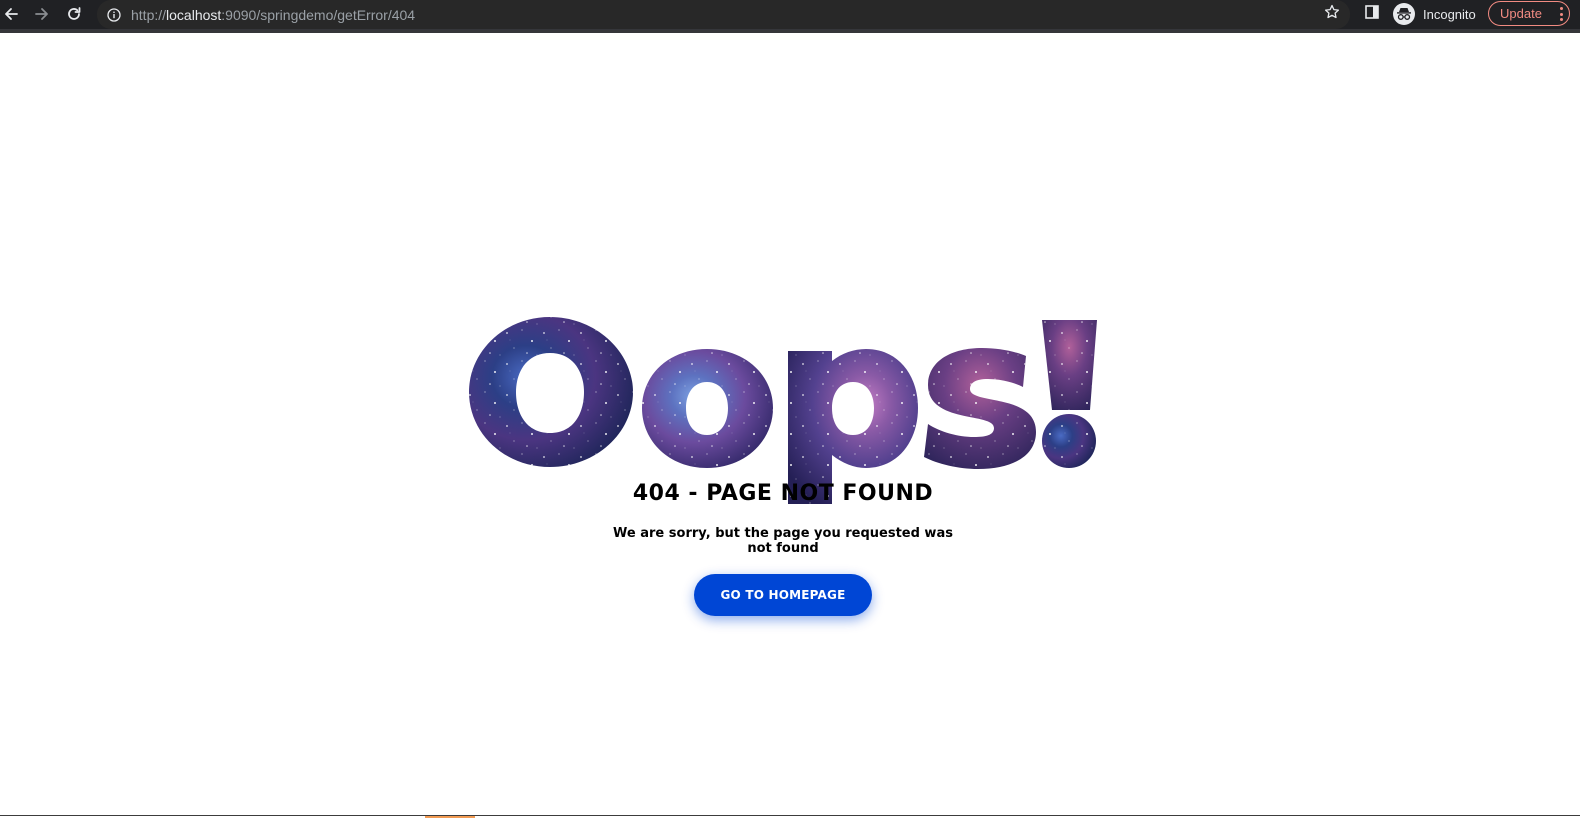 This screenshot has width=1580, height=824. I want to click on incognito-profile: Incognito, so click(1434, 14).